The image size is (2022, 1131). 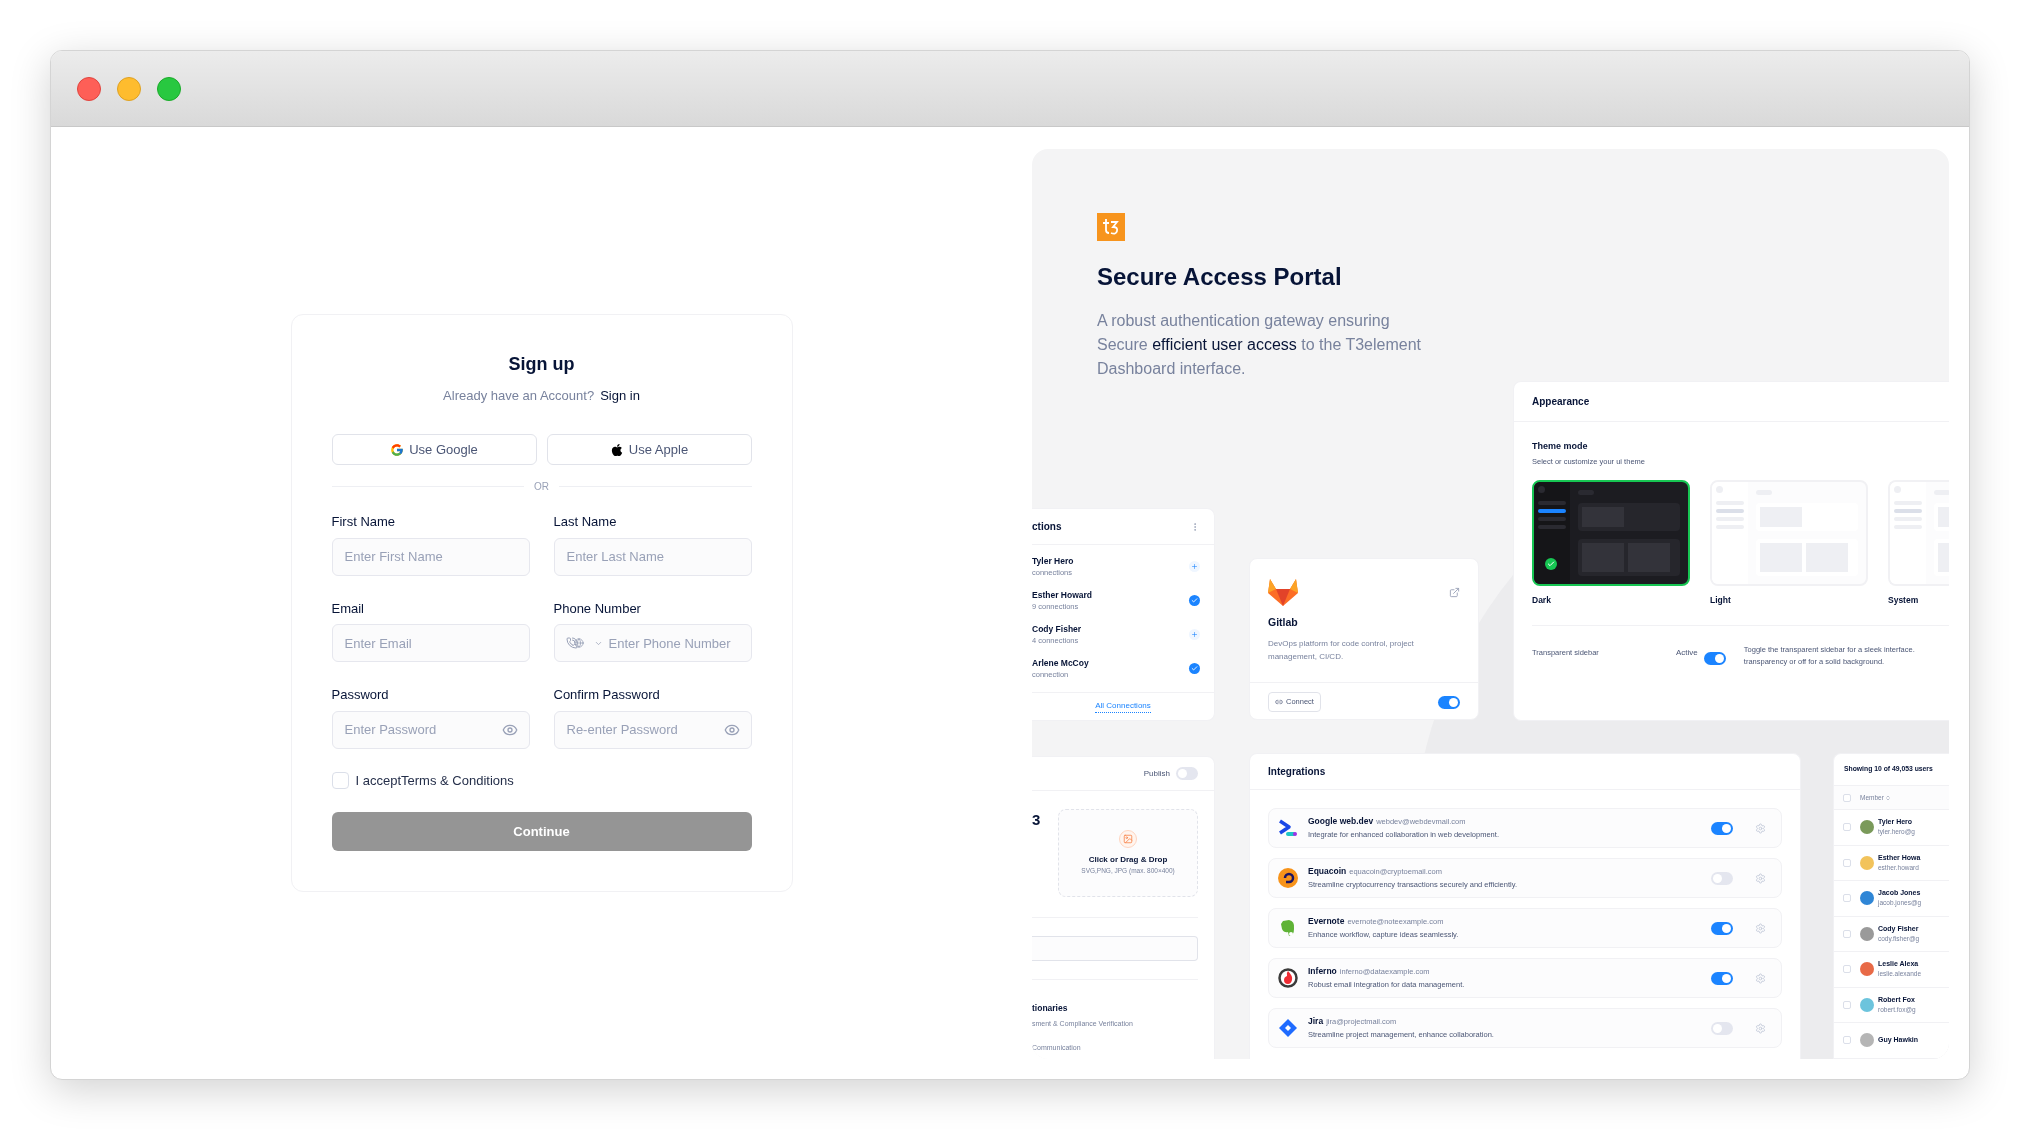 What do you see at coordinates (434, 450) in the screenshot?
I see `social-login-button: Use Google` at bounding box center [434, 450].